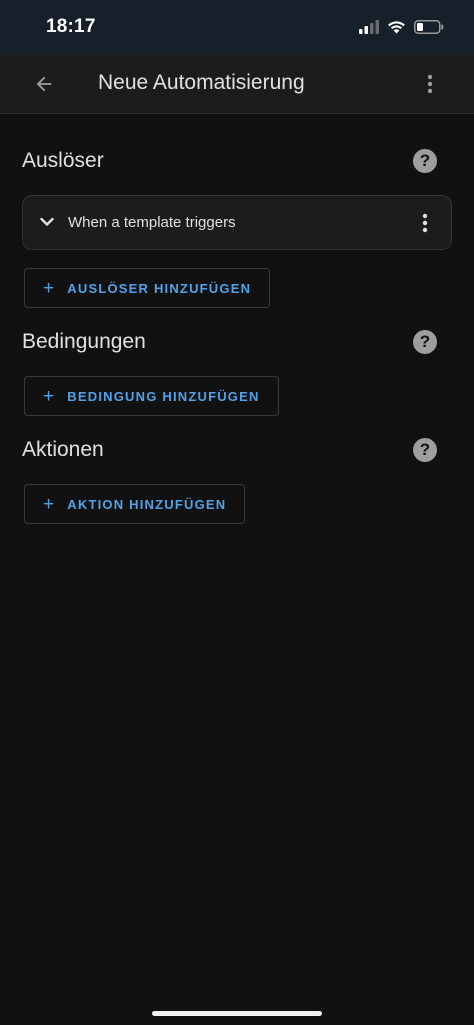 This screenshot has height=1025, width=474. What do you see at coordinates (63, 160) in the screenshot?
I see `section-title-triggers: Auslöser` at bounding box center [63, 160].